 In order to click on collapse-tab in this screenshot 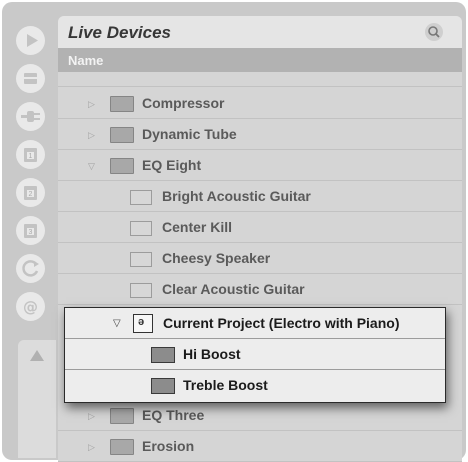, I will do `click(37, 399)`.